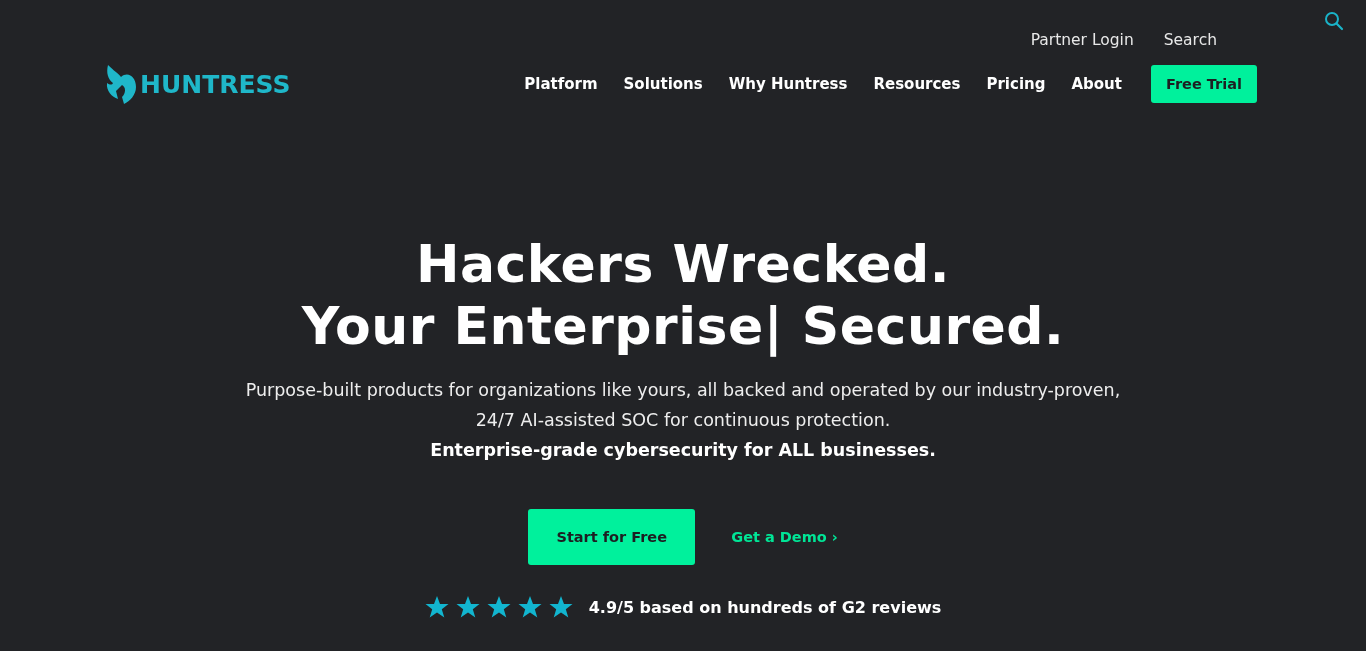  What do you see at coordinates (1190, 40) in the screenshot?
I see `utility-link: Search` at bounding box center [1190, 40].